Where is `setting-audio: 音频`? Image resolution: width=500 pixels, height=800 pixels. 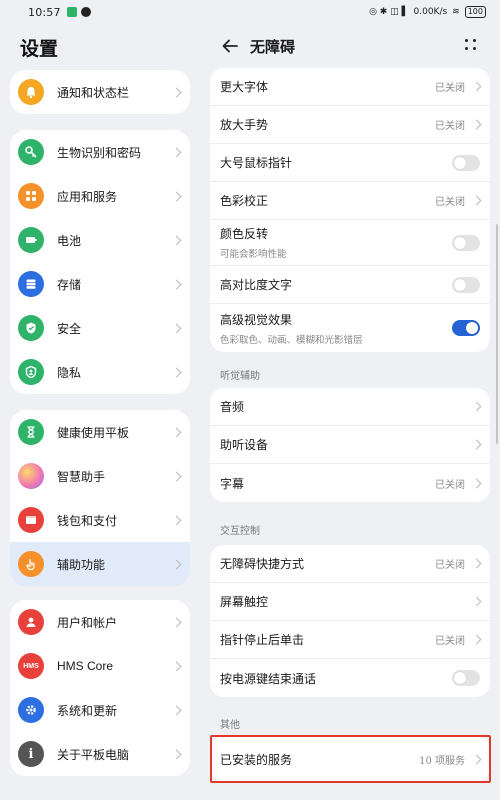 setting-audio: 音频 is located at coordinates (350, 407).